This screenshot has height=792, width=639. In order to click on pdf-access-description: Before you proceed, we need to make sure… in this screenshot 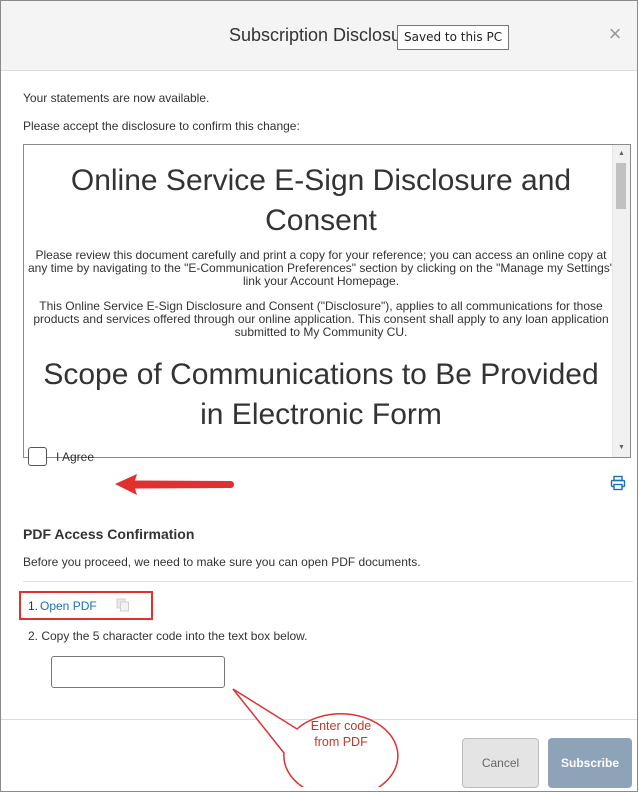, I will do `click(222, 562)`.